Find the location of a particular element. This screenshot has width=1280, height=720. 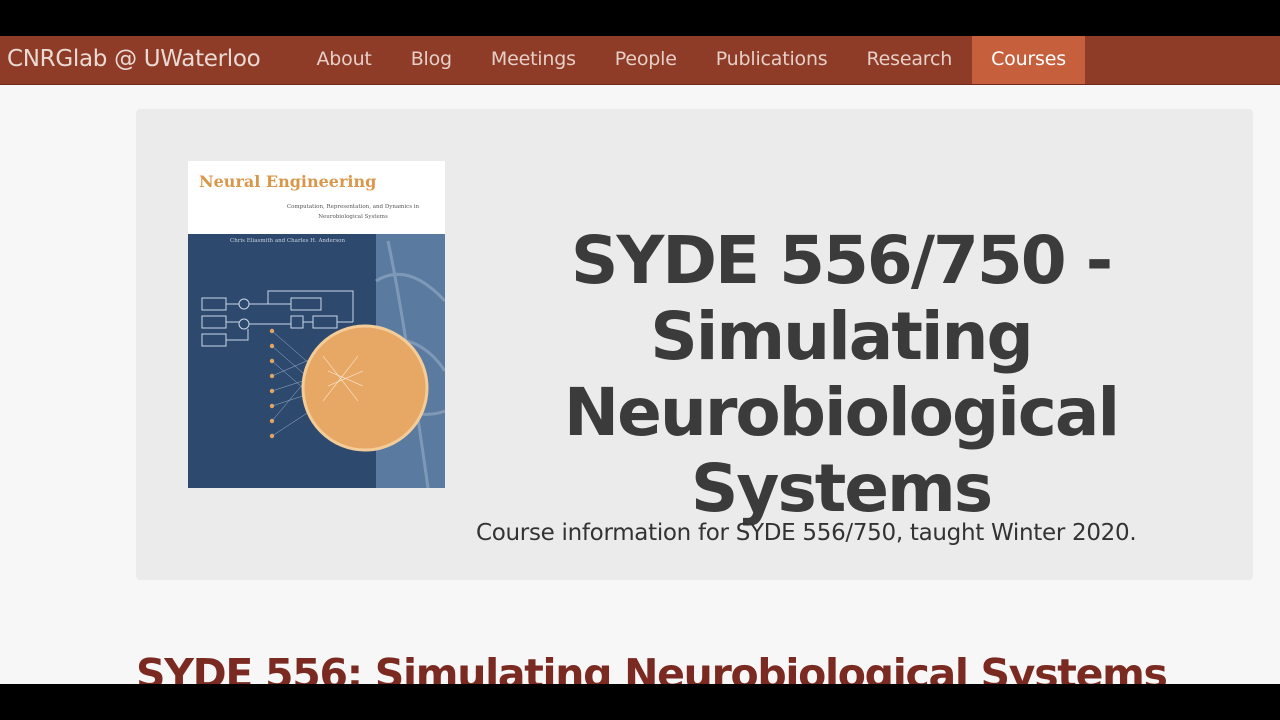

nav-item-publications: Publications is located at coordinates (771, 60).